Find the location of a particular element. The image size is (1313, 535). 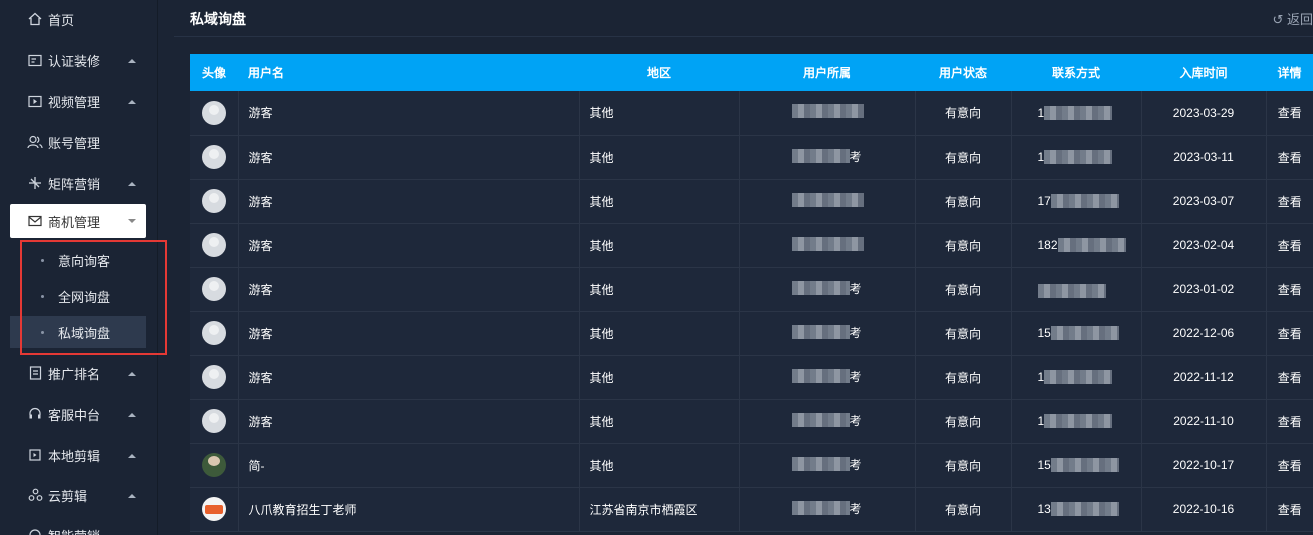

contact-prefix: 15 is located at coordinates (1044, 333).